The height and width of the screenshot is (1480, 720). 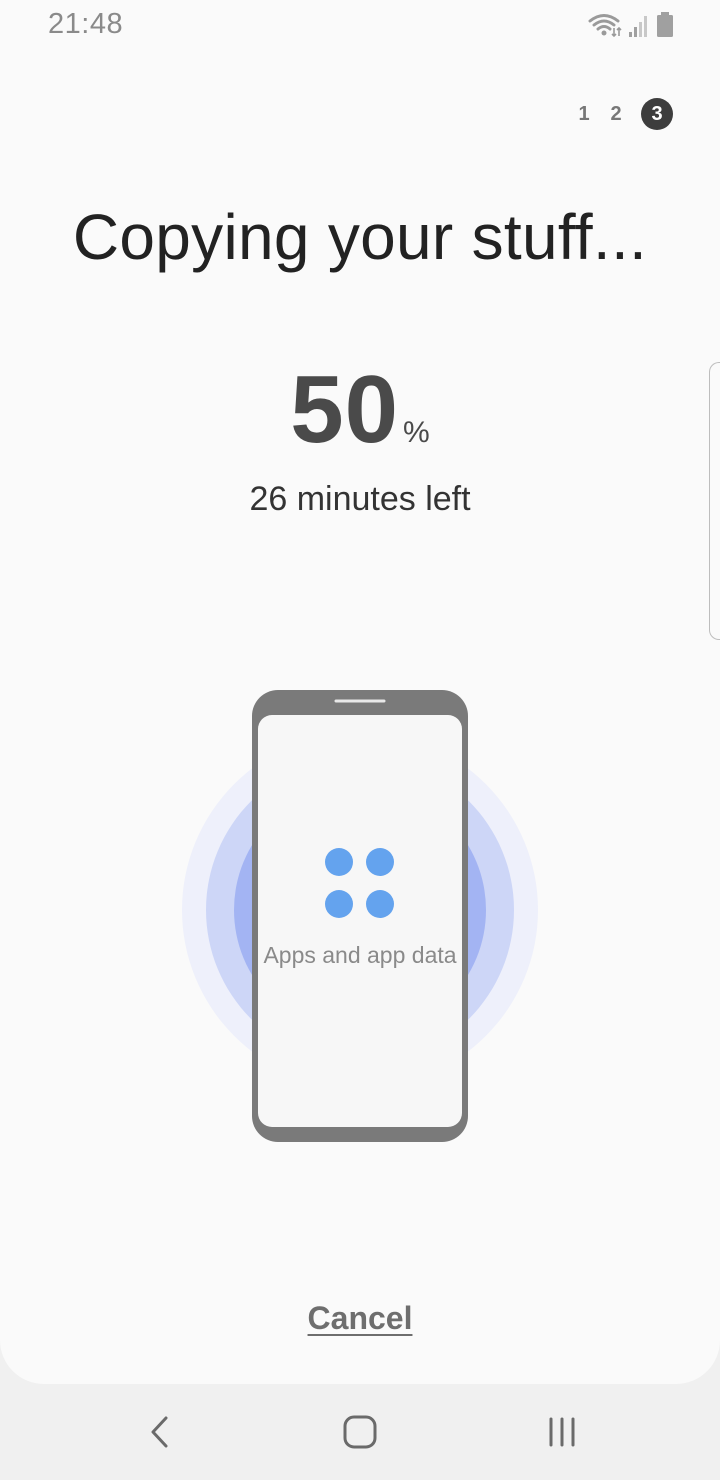 What do you see at coordinates (665, 25) in the screenshot?
I see `battery-icon` at bounding box center [665, 25].